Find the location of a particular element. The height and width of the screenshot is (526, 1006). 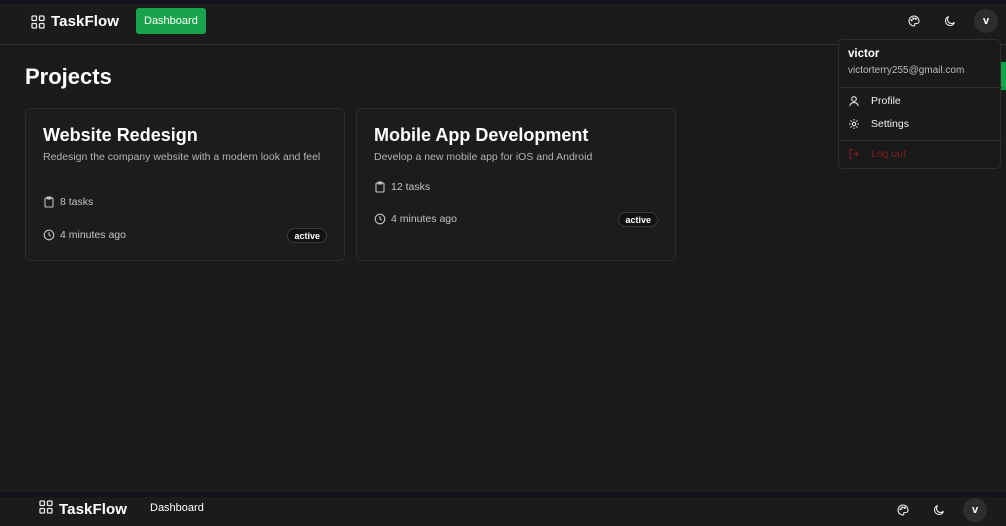

footer-dashboard-link: Dashboard is located at coordinates (177, 508).